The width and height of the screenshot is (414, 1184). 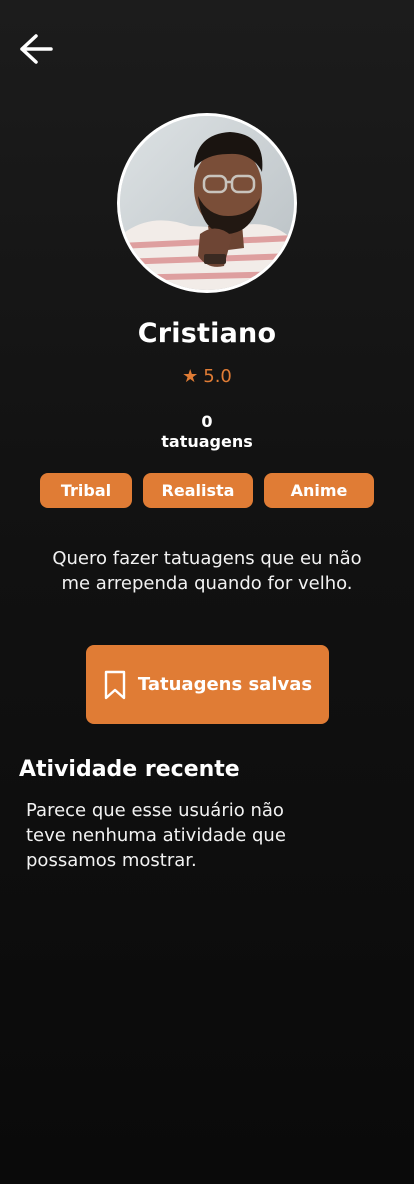 What do you see at coordinates (225, 684) in the screenshot?
I see `saved-tattoos-label: Tatuagens salvas` at bounding box center [225, 684].